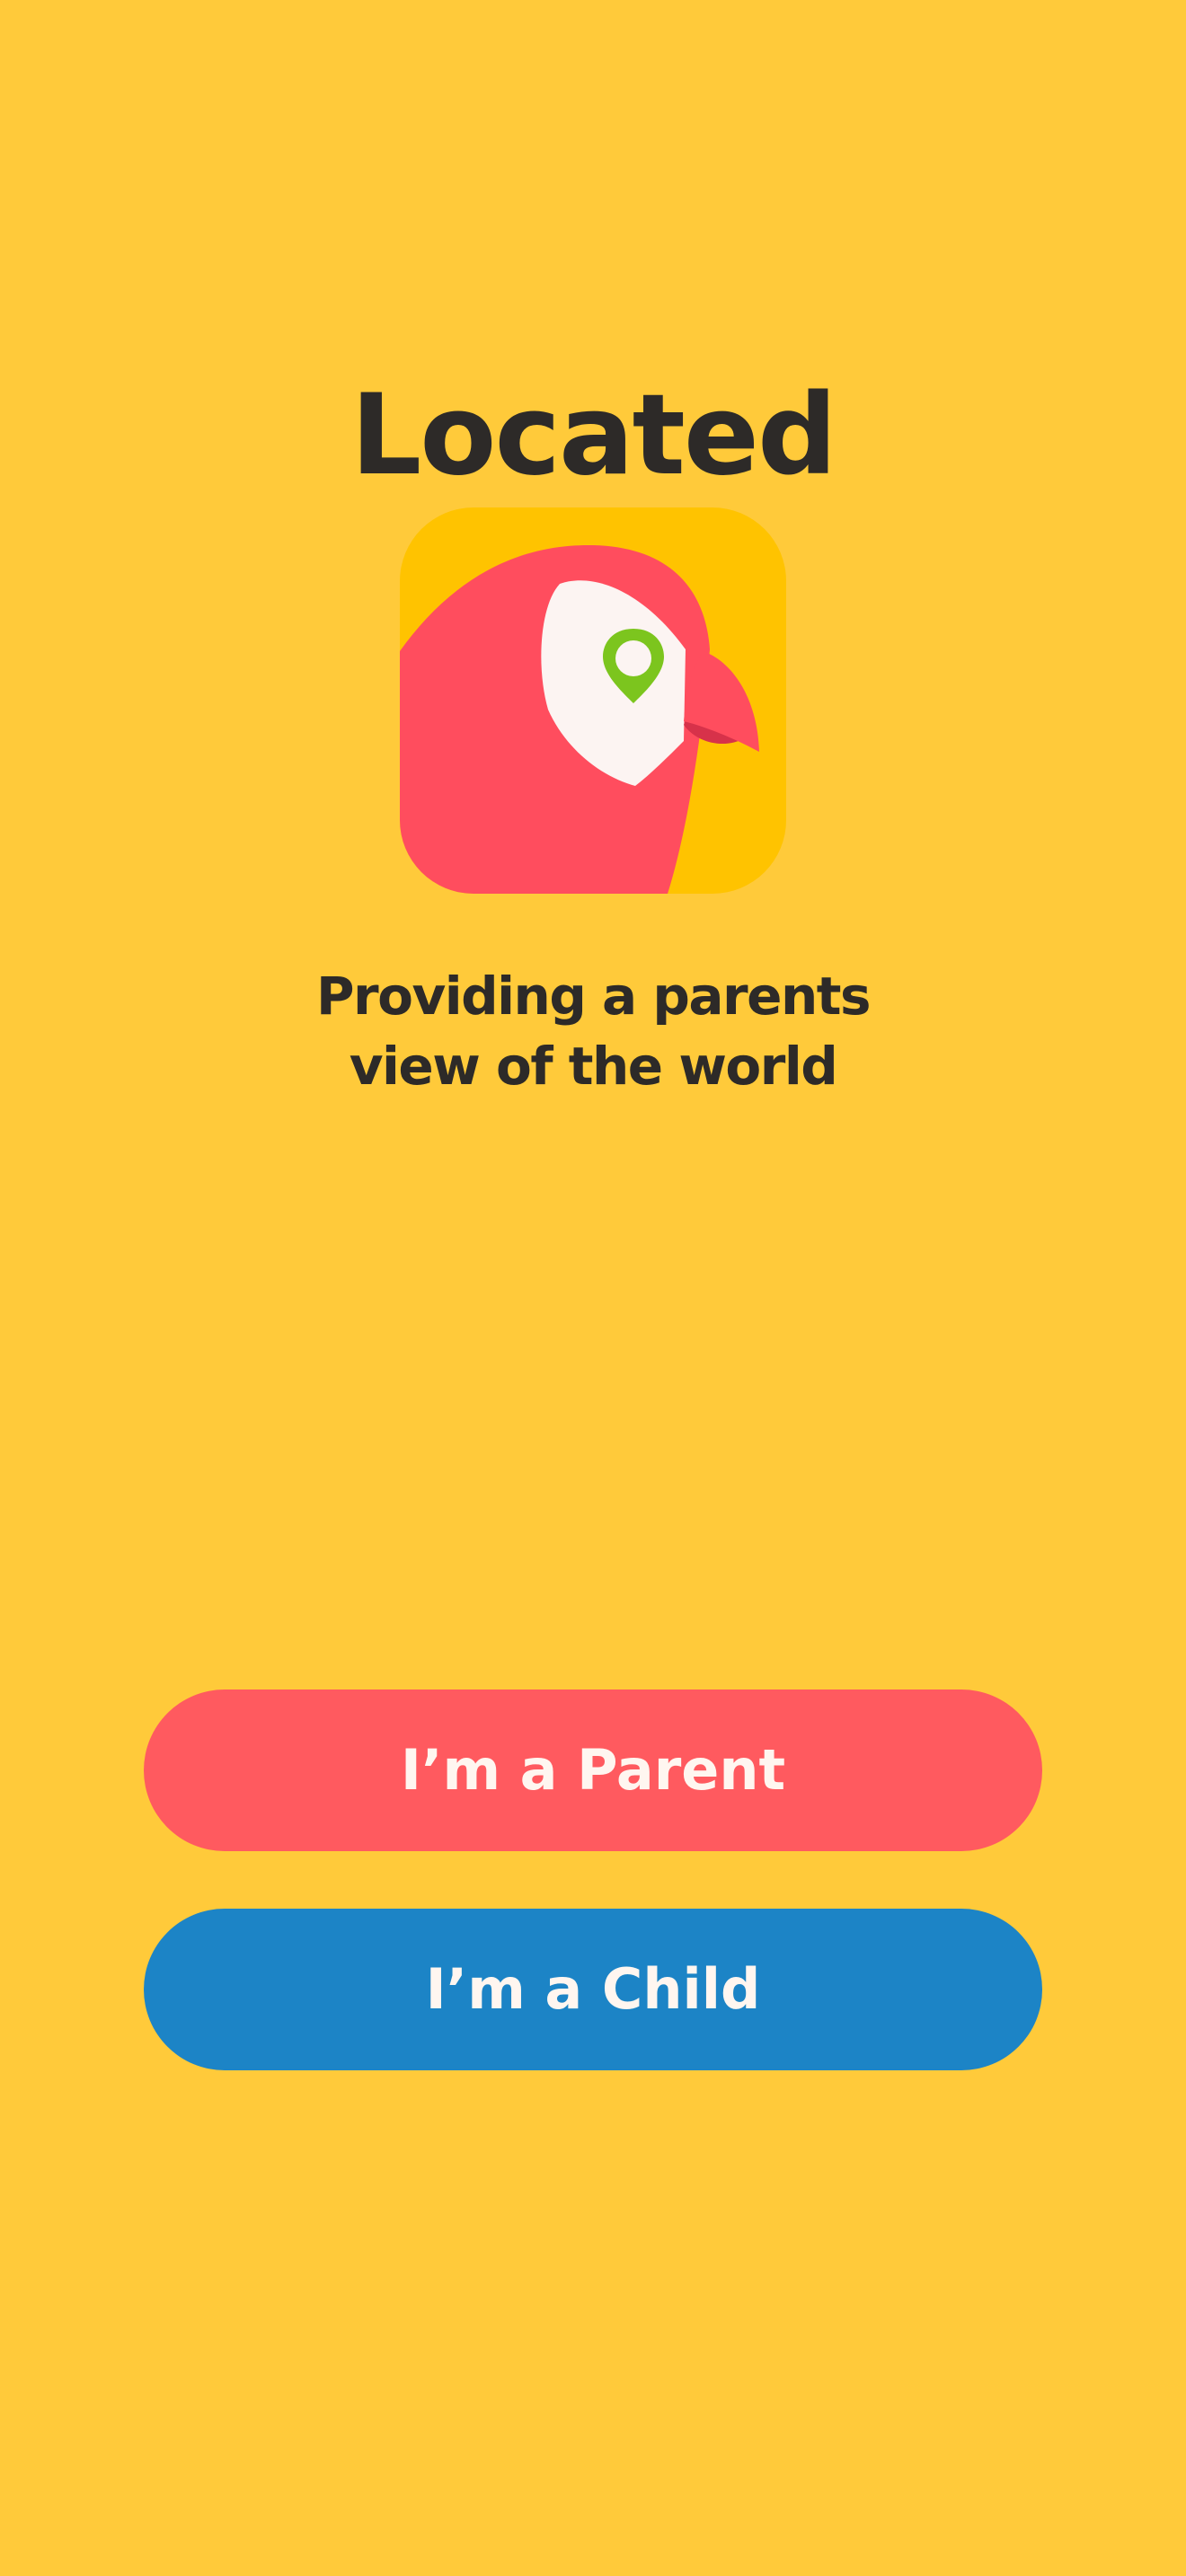 The height and width of the screenshot is (2576, 1186). I want to click on app-logo, so click(593, 700).